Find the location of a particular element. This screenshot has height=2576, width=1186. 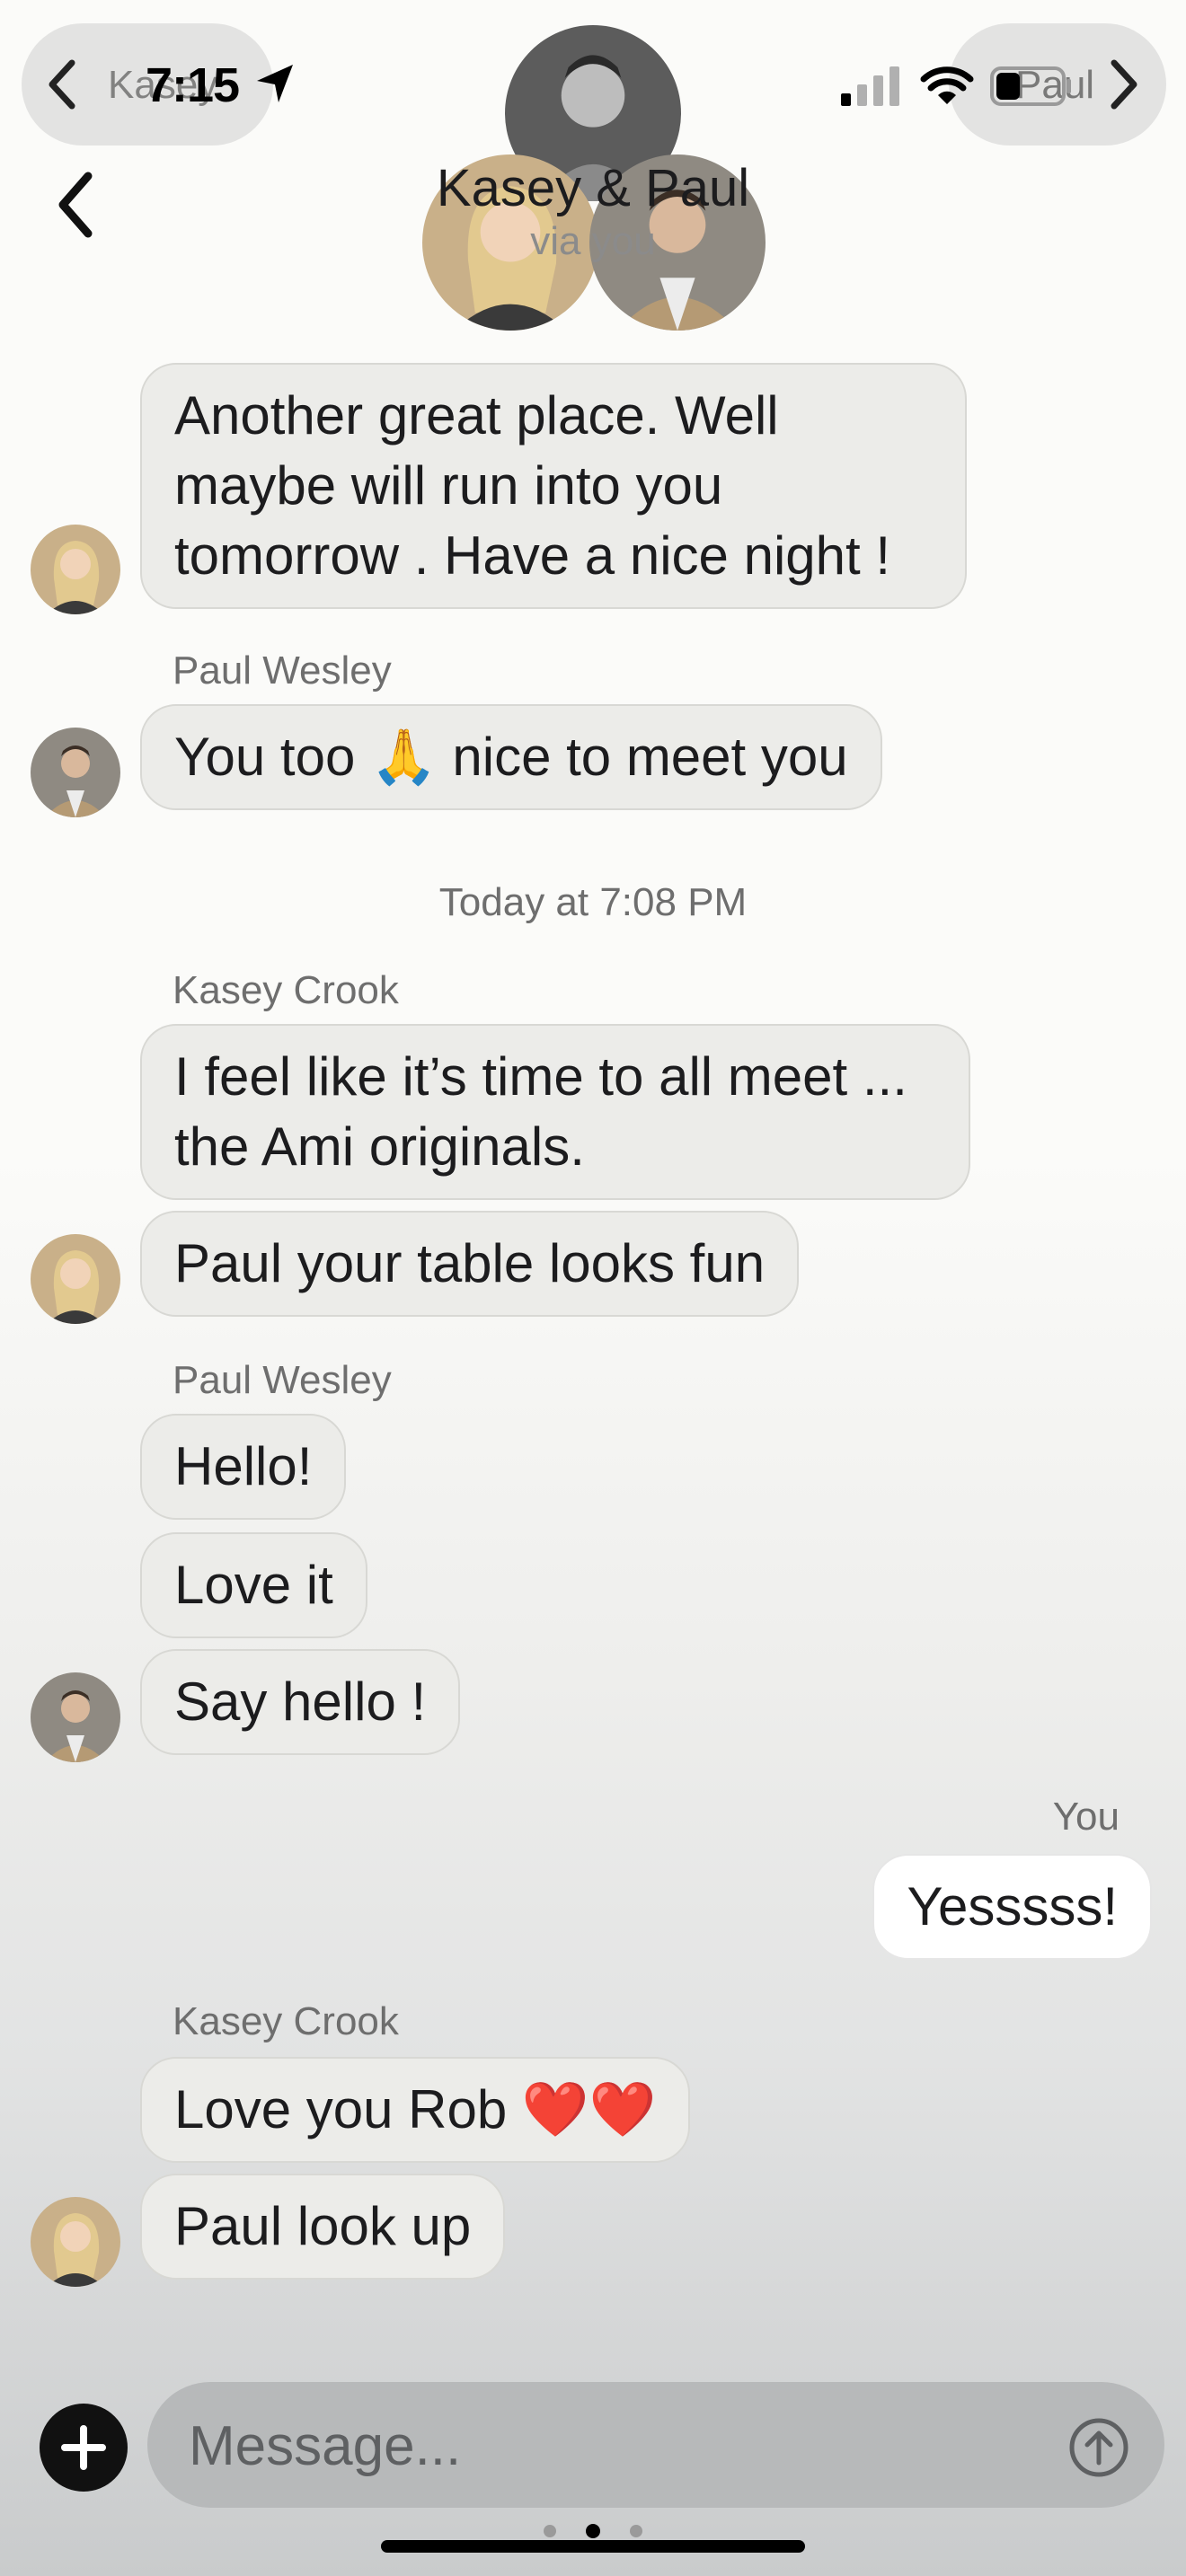

message-line: tomorrow . Have a nice night ! is located at coordinates (532, 555).